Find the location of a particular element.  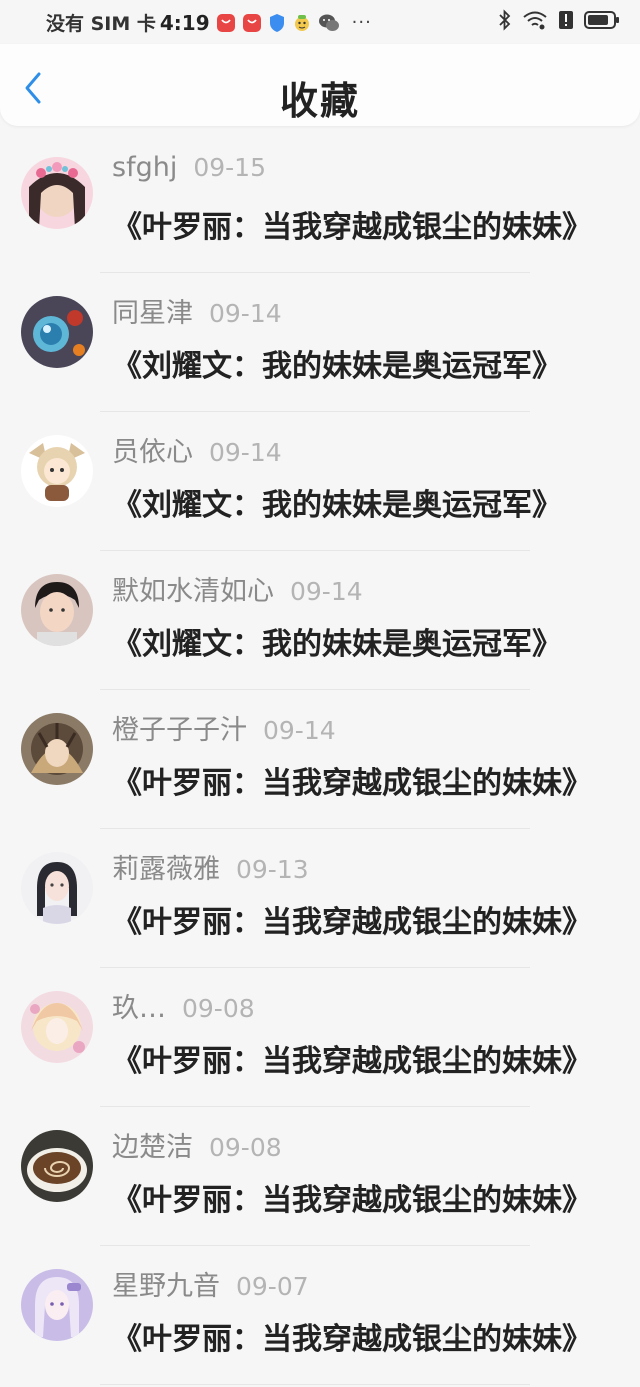

username: 默如水清如心 is located at coordinates (193, 588).